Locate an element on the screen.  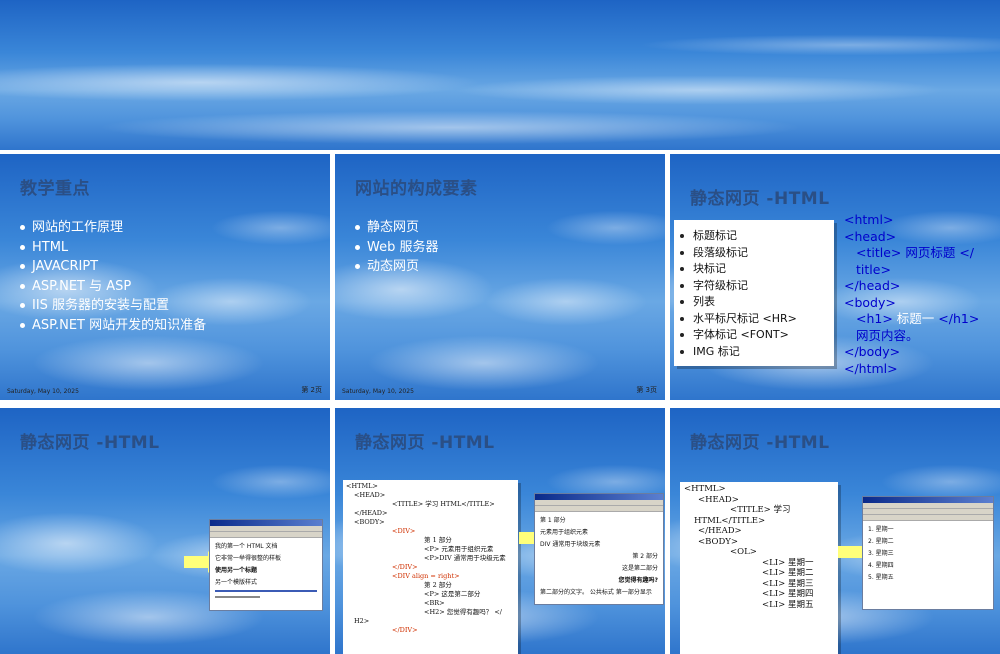
code-line: 网页内容。 is located at coordinates (887, 335).